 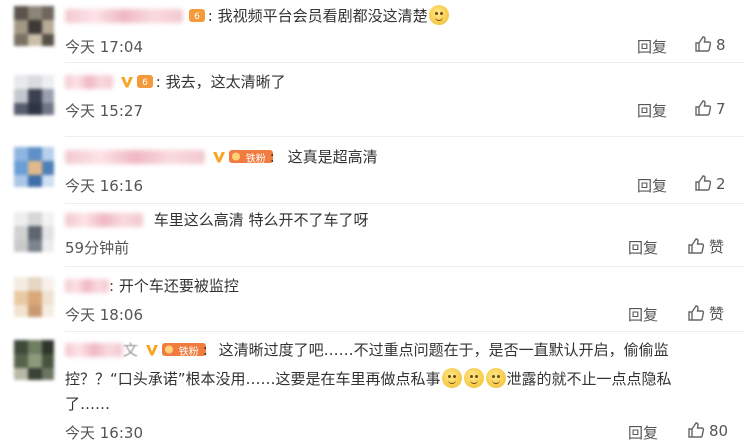 I want to click on comment-text: 车里这么高清 特么开不了车了呀, so click(x=261, y=220).